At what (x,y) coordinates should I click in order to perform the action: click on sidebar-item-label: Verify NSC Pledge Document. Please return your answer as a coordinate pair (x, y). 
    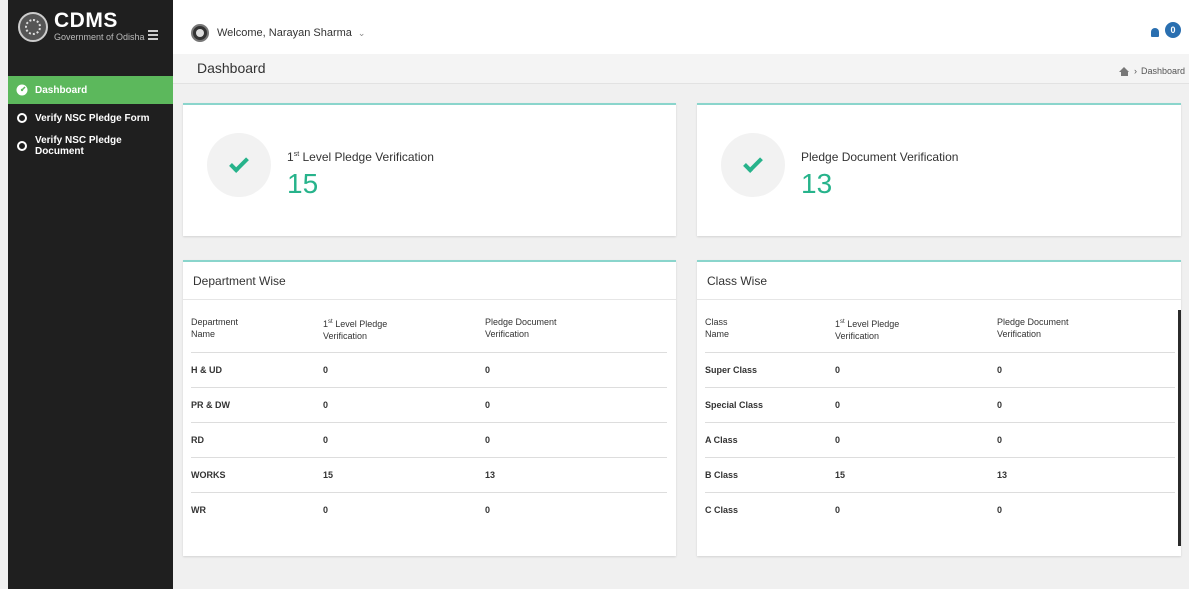
    Looking at the image, I should click on (78, 146).